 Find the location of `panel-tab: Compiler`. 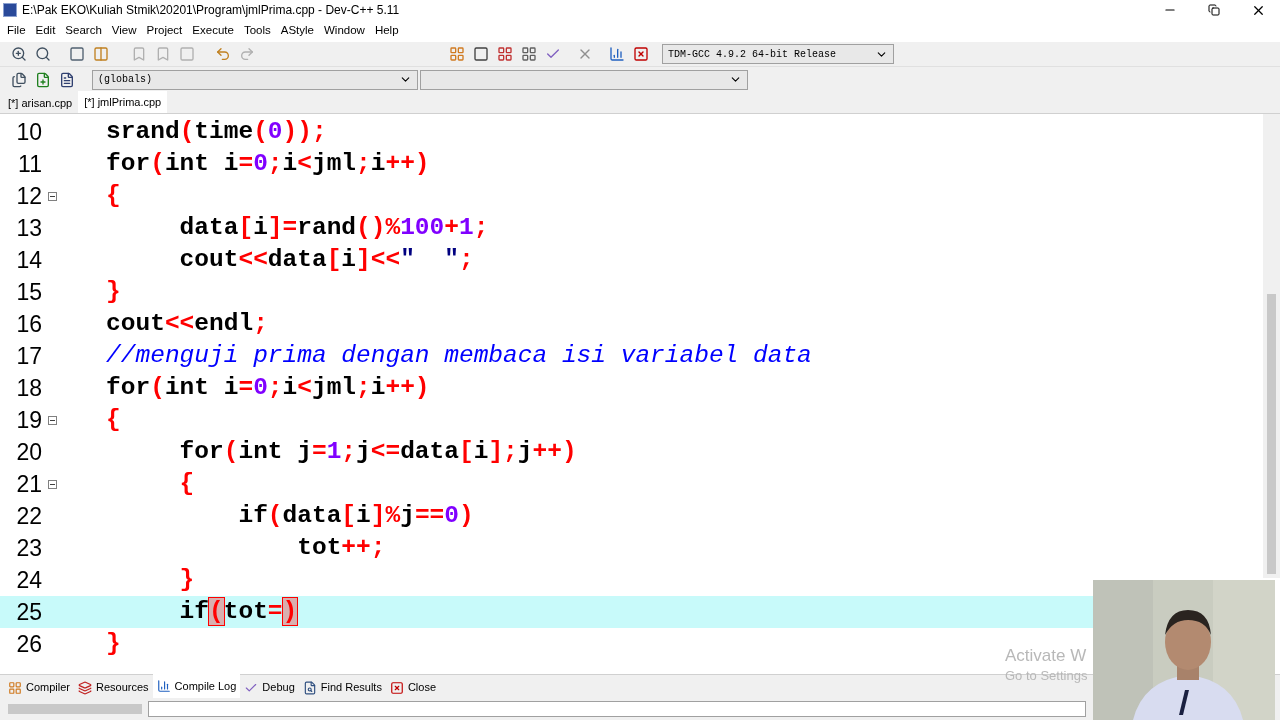

panel-tab: Compiler is located at coordinates (39, 687).